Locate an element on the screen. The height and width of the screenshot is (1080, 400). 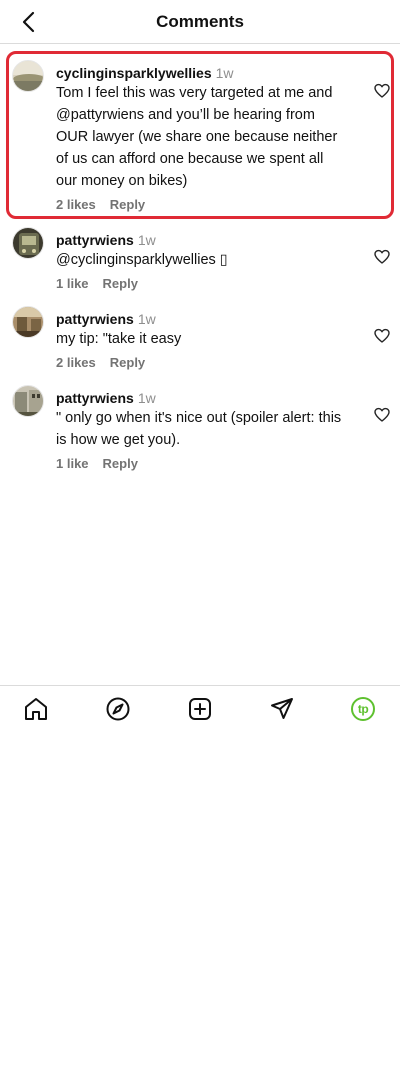
page-title: Comments is located at coordinates (200, 21).